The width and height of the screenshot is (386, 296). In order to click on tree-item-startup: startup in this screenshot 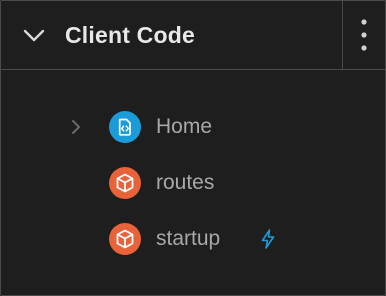, I will do `click(193, 239)`.